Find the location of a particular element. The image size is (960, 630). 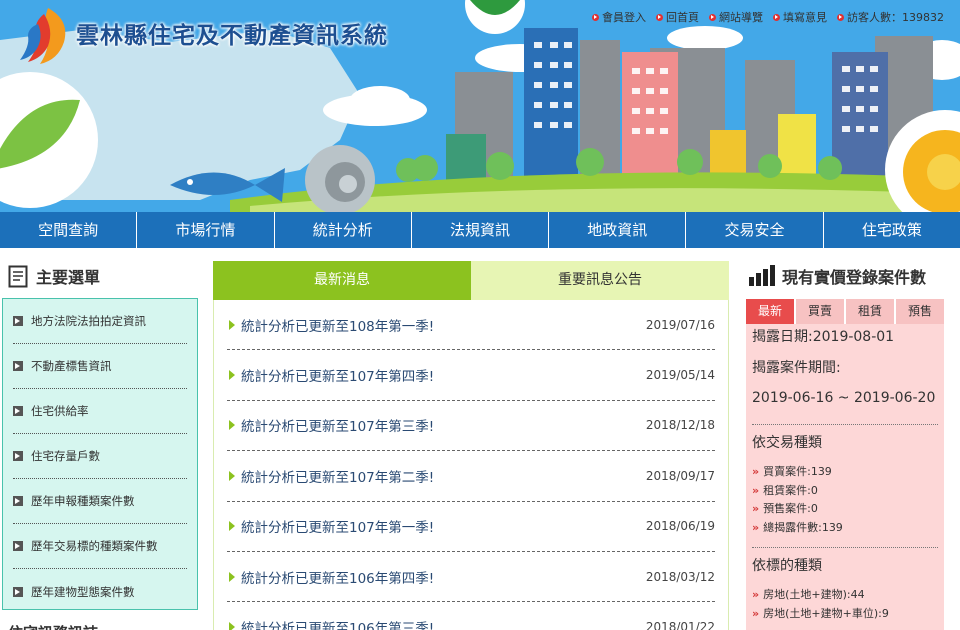

menu-item-auction: 地方法院法拍拍定資訊 is located at coordinates (100, 321).